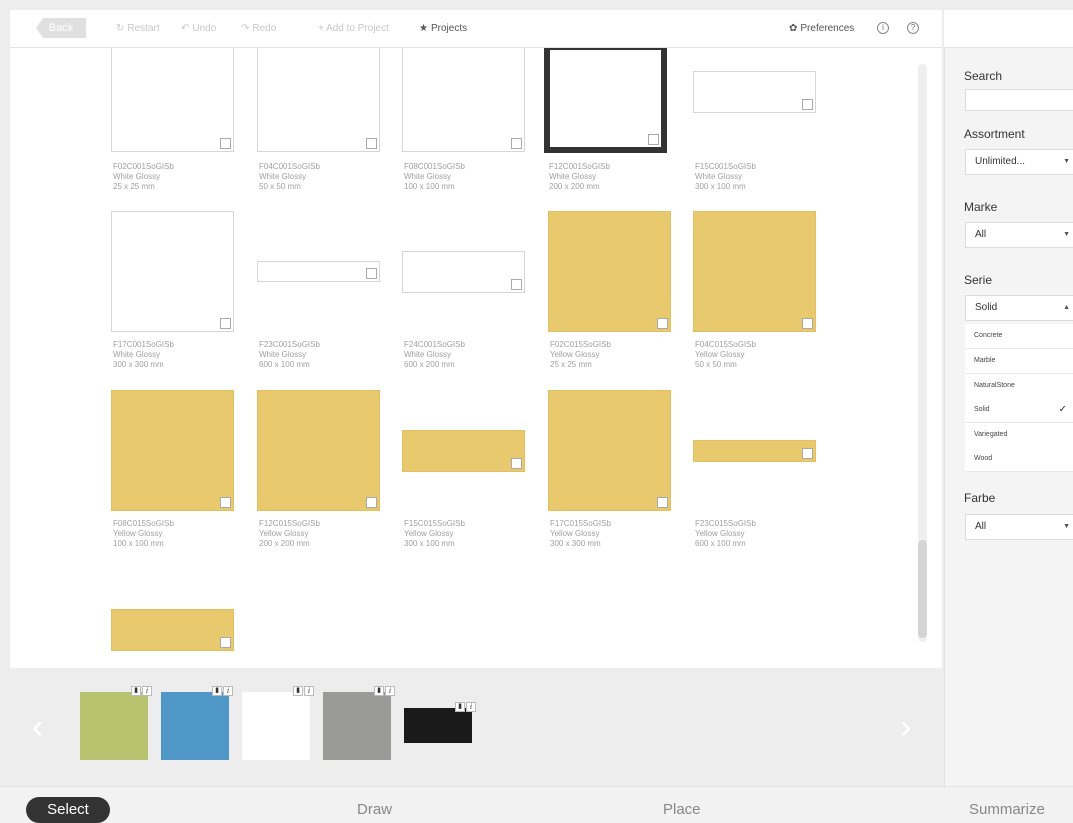  What do you see at coordinates (37, 727) in the screenshot?
I see `chevron-left-icon: ‹` at bounding box center [37, 727].